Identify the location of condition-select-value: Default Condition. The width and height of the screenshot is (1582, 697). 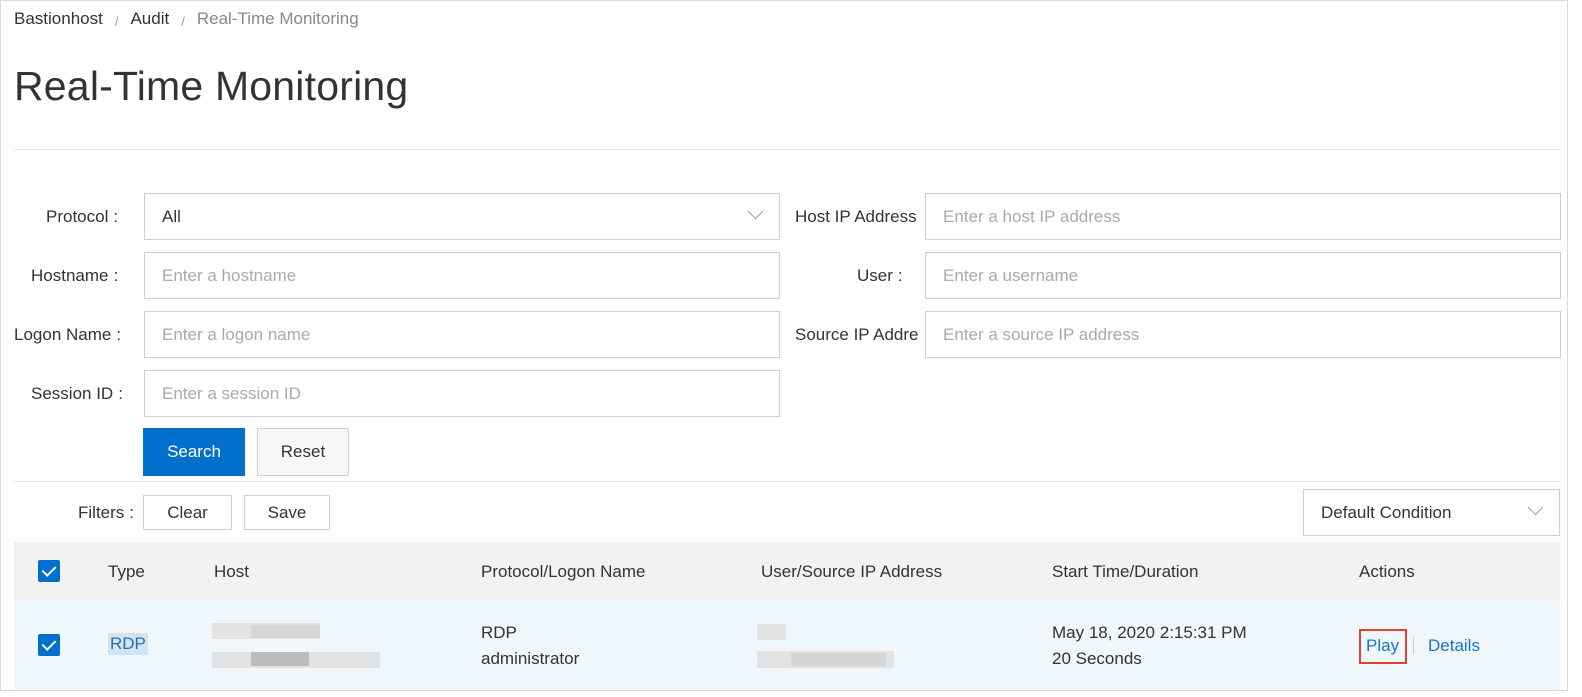
(1386, 512).